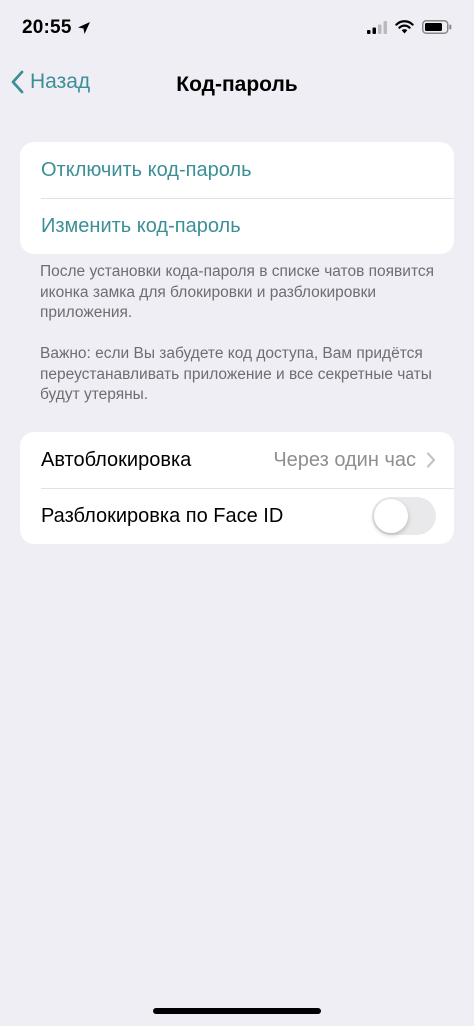  I want to click on toggle-knob, so click(391, 516).